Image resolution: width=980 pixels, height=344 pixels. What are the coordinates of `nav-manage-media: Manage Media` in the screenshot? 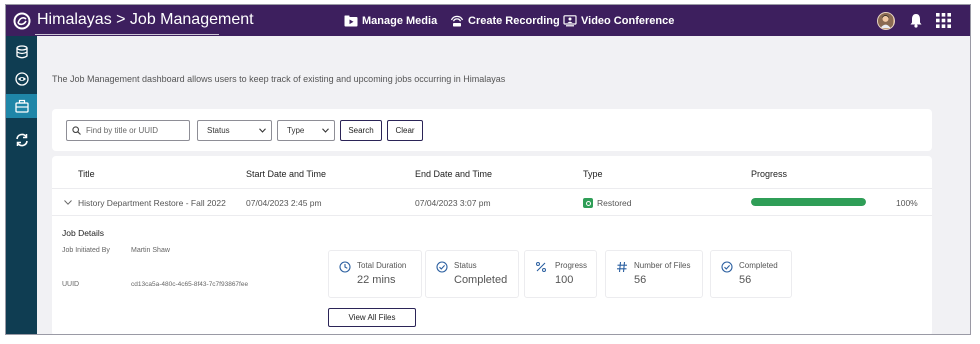 It's located at (390, 21).